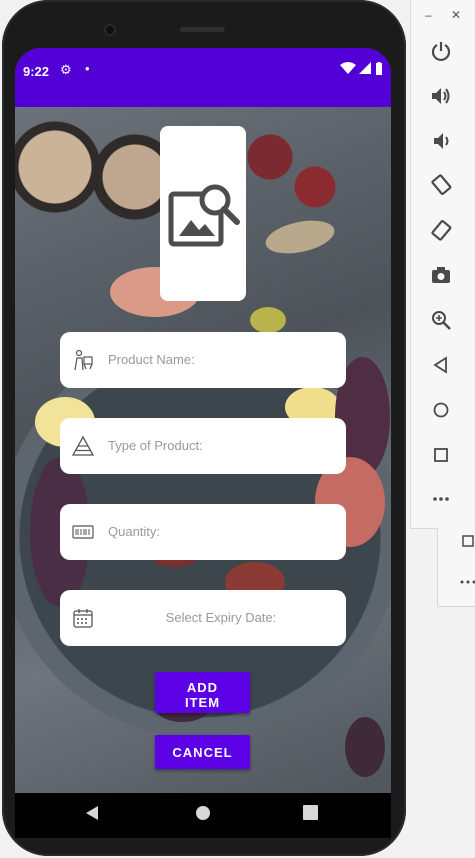 This screenshot has height=858, width=475. I want to click on photo-olive, so click(268, 320).